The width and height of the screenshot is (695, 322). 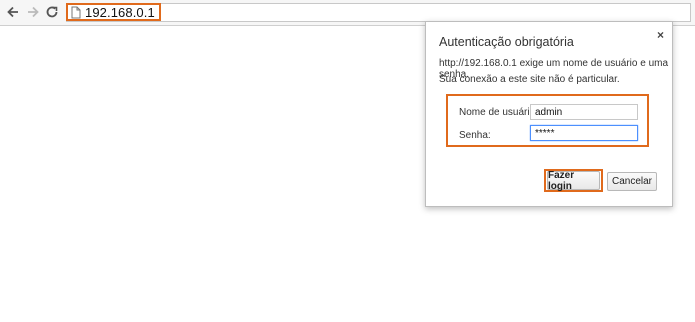 I want to click on arrow-left-icon, so click(x=12, y=12).